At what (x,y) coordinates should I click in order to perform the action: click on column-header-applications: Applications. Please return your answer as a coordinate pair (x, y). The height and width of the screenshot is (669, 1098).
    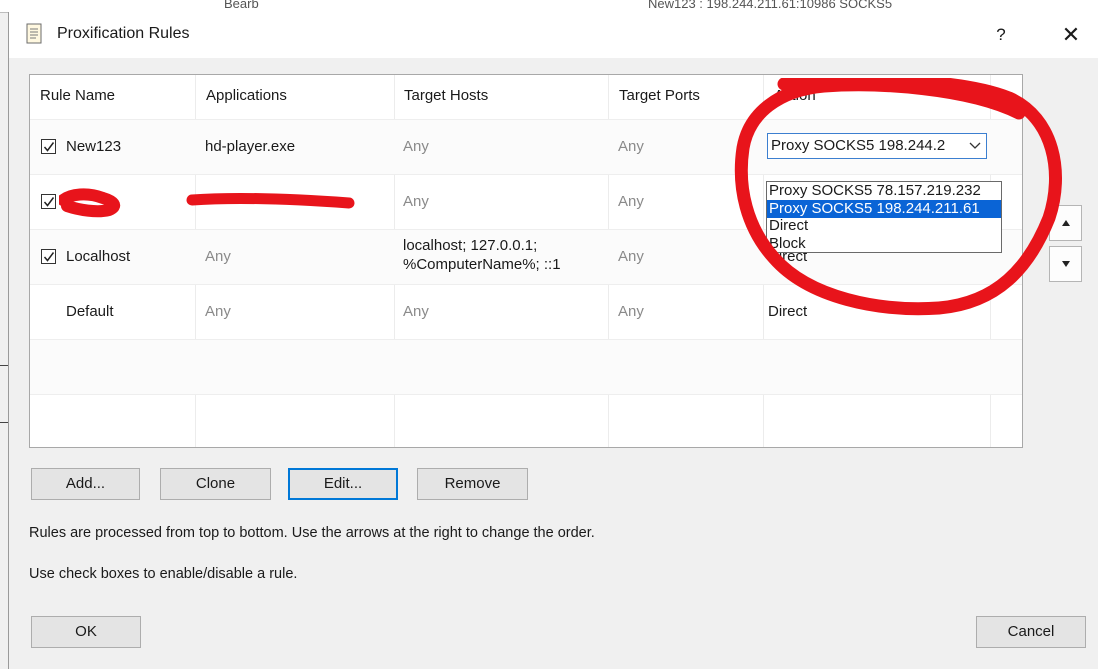
    Looking at the image, I should click on (246, 95).